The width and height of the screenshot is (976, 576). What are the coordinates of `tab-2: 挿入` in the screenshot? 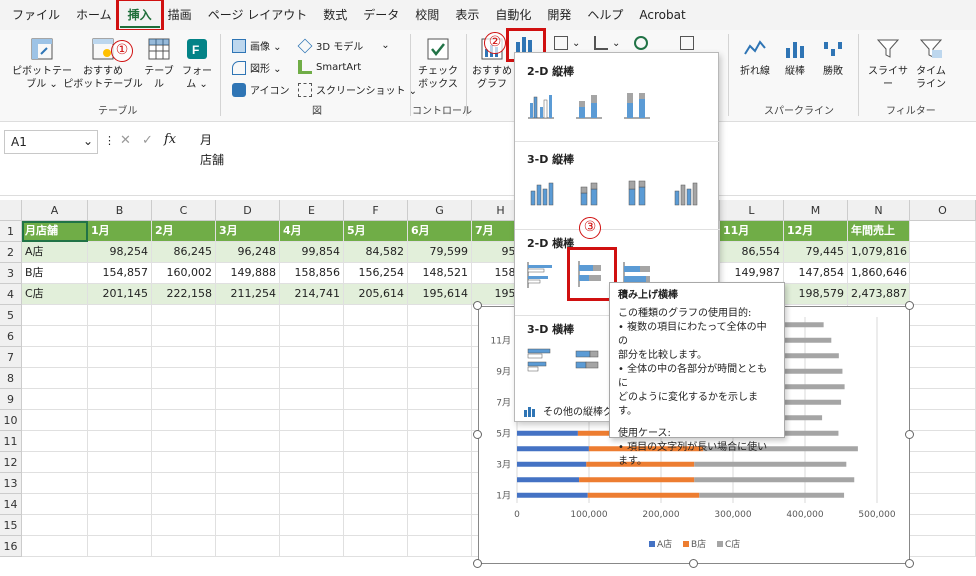 It's located at (139, 16).